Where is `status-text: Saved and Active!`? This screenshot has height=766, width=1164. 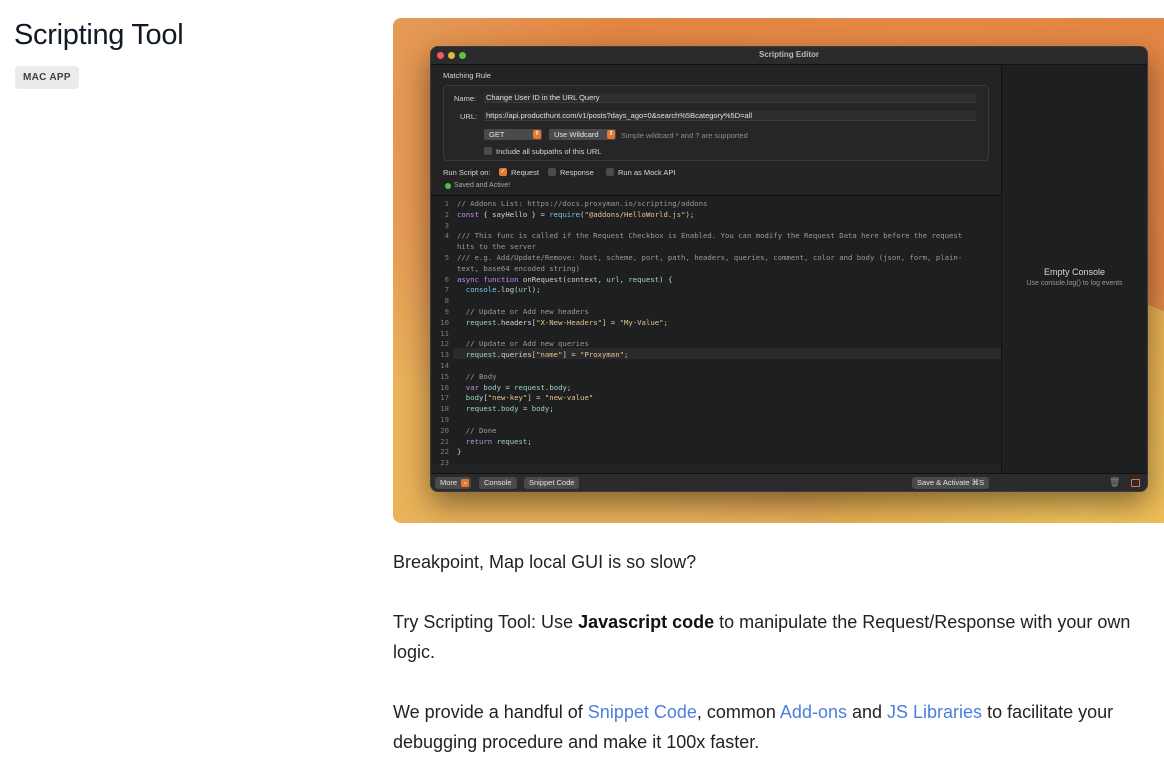
status-text: Saved and Active! is located at coordinates (482, 185).